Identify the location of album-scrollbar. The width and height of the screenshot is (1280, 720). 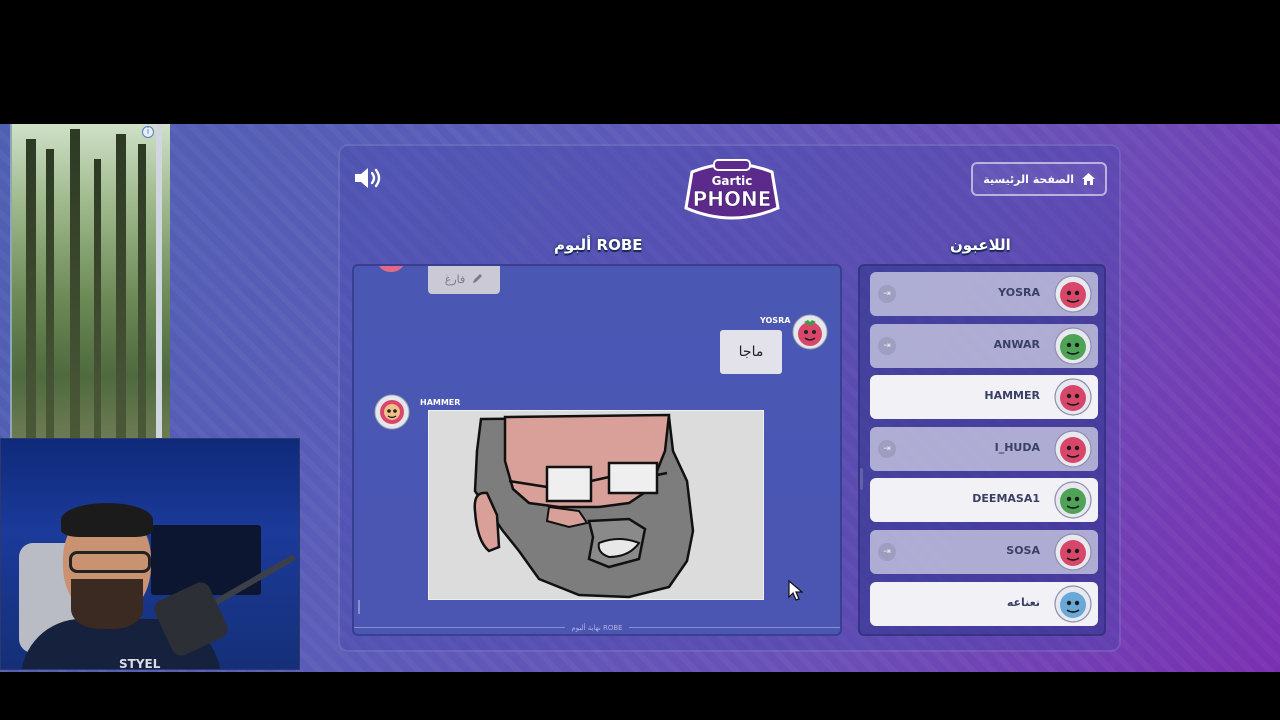
(359, 607).